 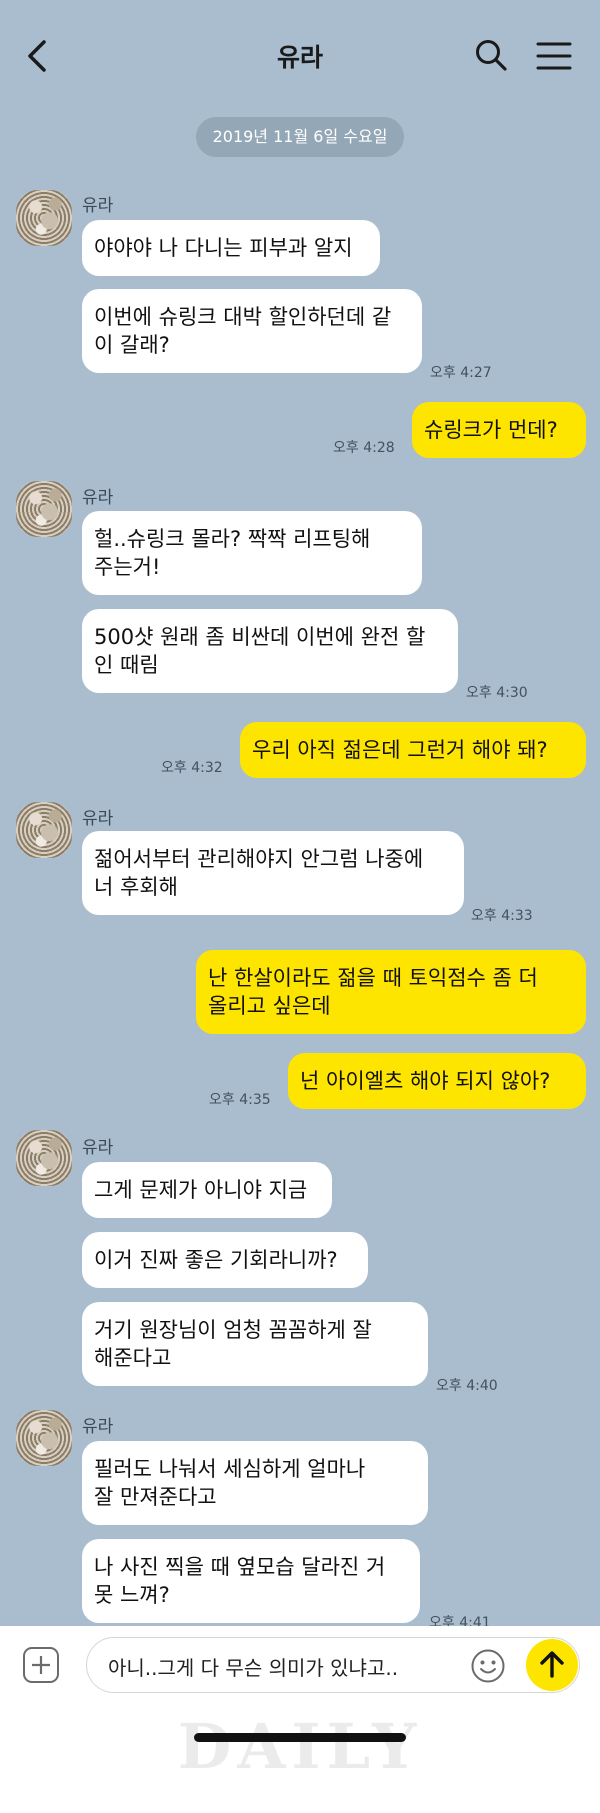 What do you see at coordinates (252, 331) in the screenshot?
I see `message-bubble-incoming: 이번에 슈링크 대박 할인하던데 같 이 갈래?` at bounding box center [252, 331].